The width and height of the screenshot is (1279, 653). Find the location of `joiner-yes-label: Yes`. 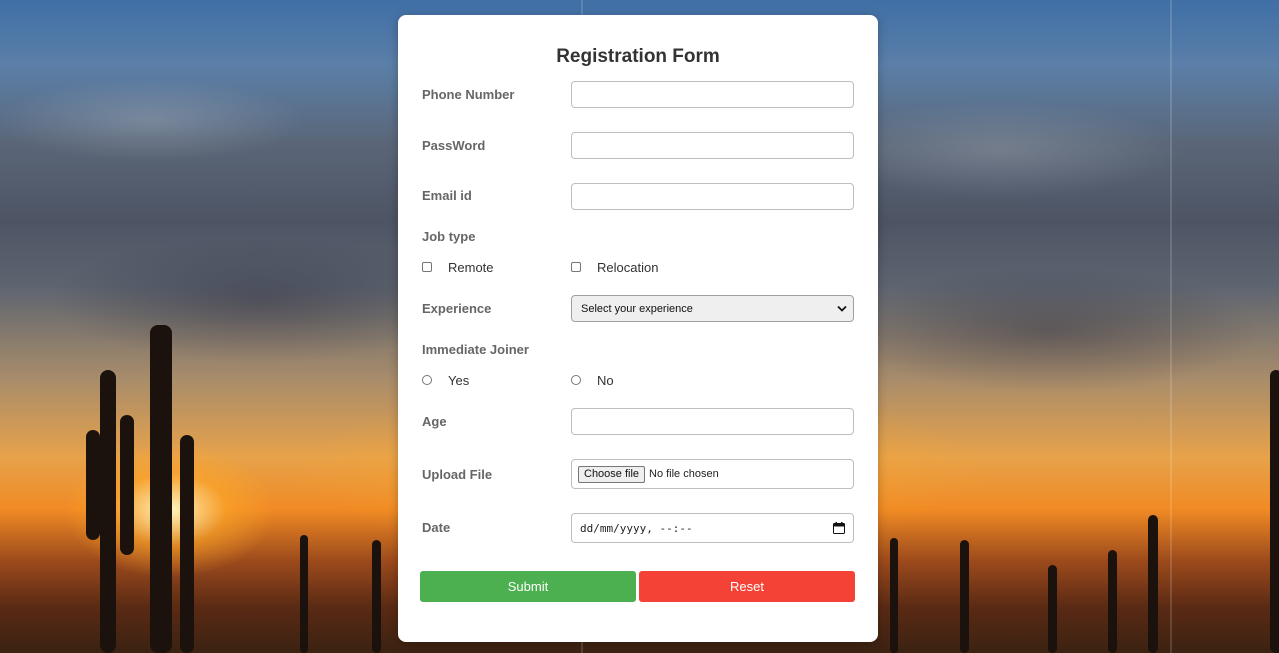

joiner-yes-label: Yes is located at coordinates (459, 380).